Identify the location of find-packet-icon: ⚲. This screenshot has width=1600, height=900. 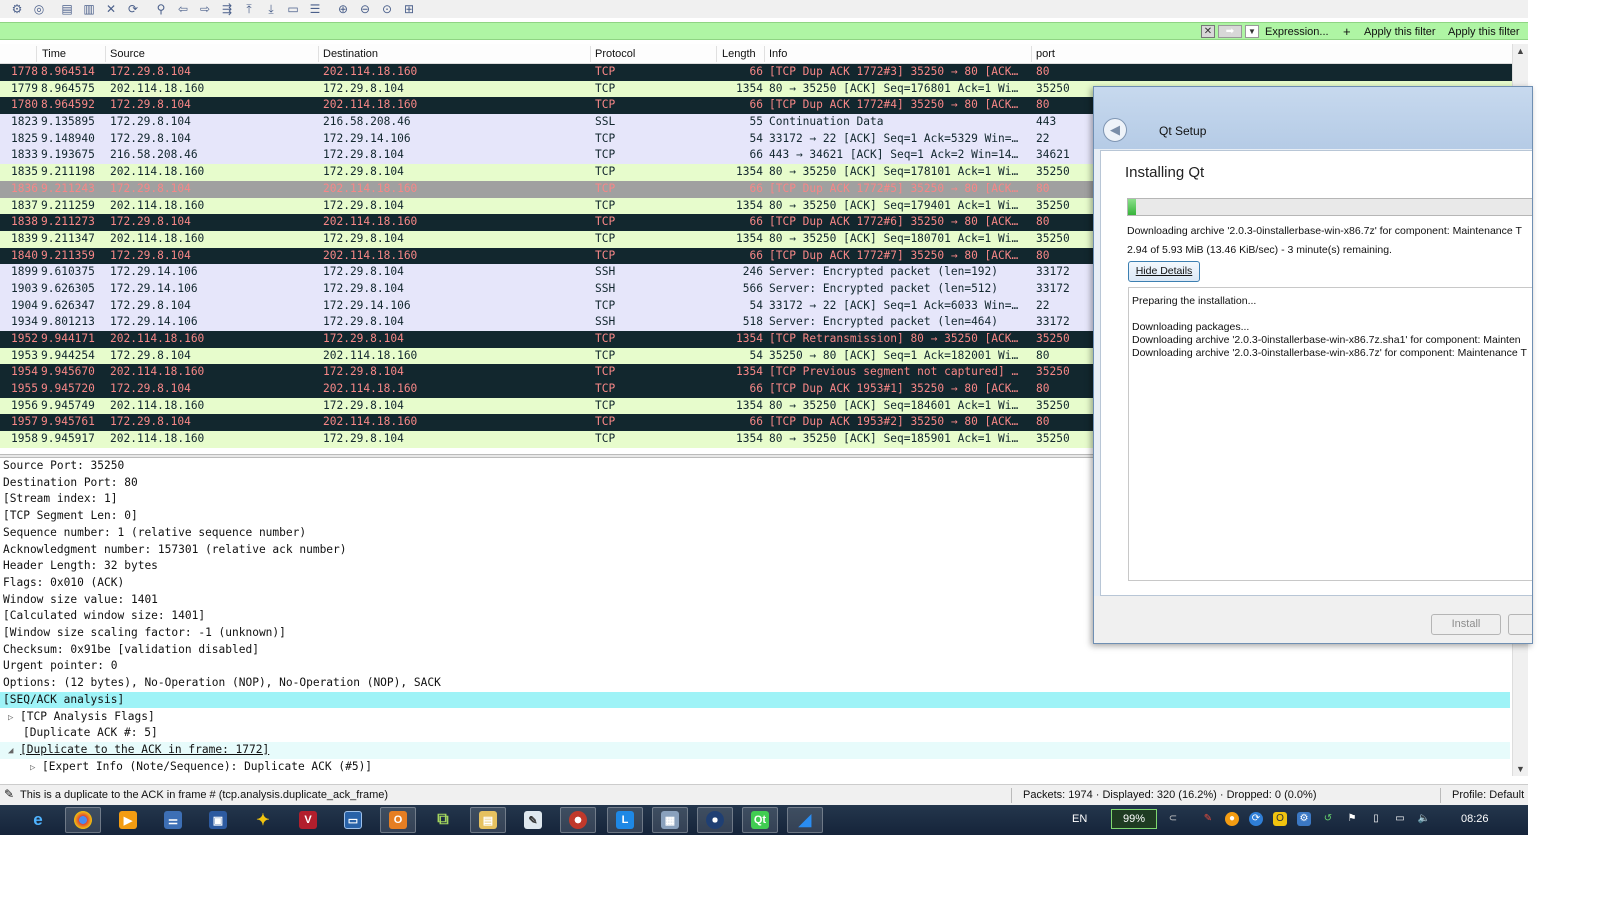
(161, 9).